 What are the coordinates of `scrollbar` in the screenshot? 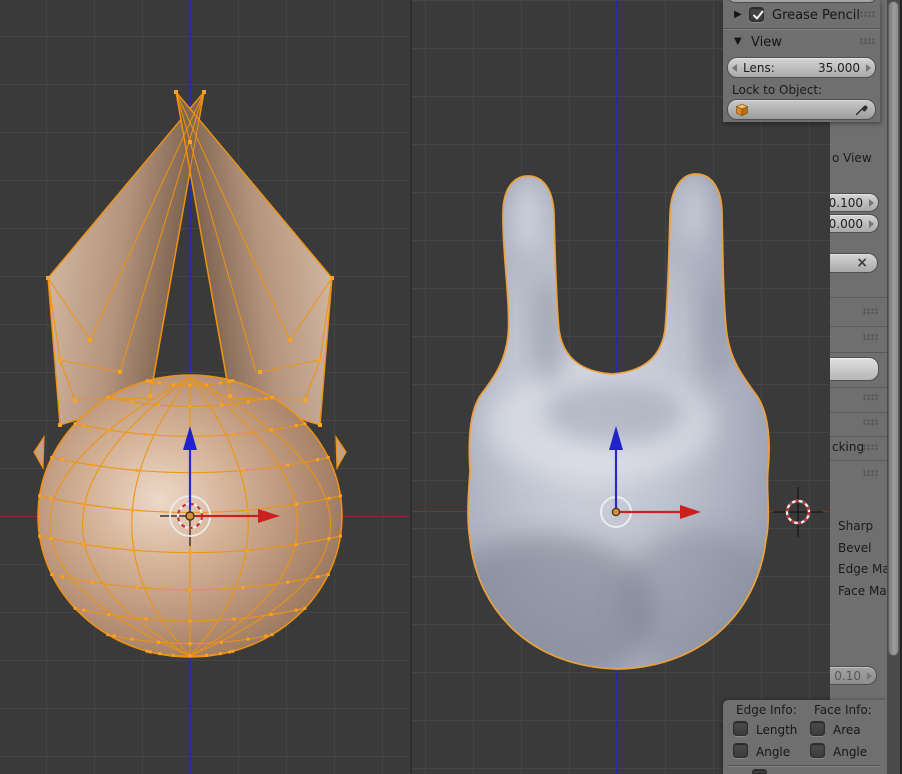 It's located at (893, 387).